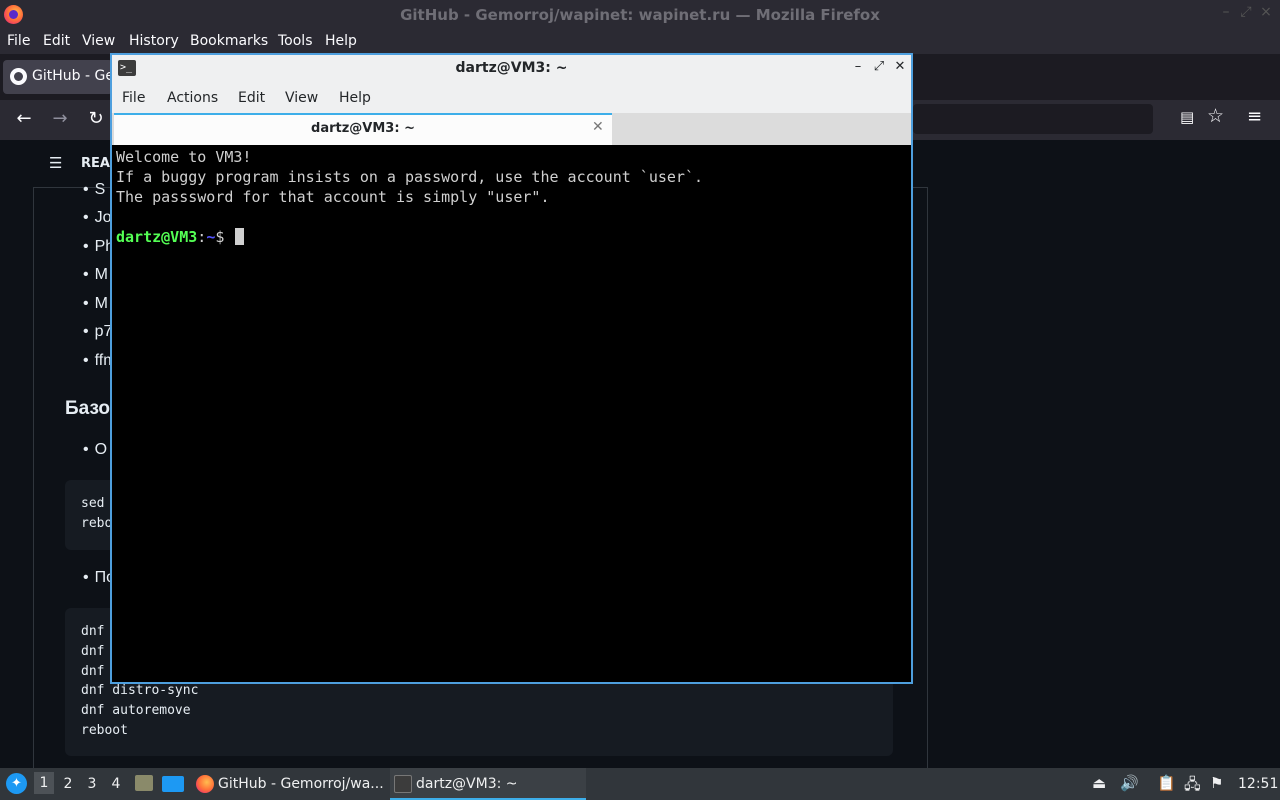 The width and height of the screenshot is (1280, 800). Describe the element at coordinates (98, 41) in the screenshot. I see `menu-view: View` at that location.